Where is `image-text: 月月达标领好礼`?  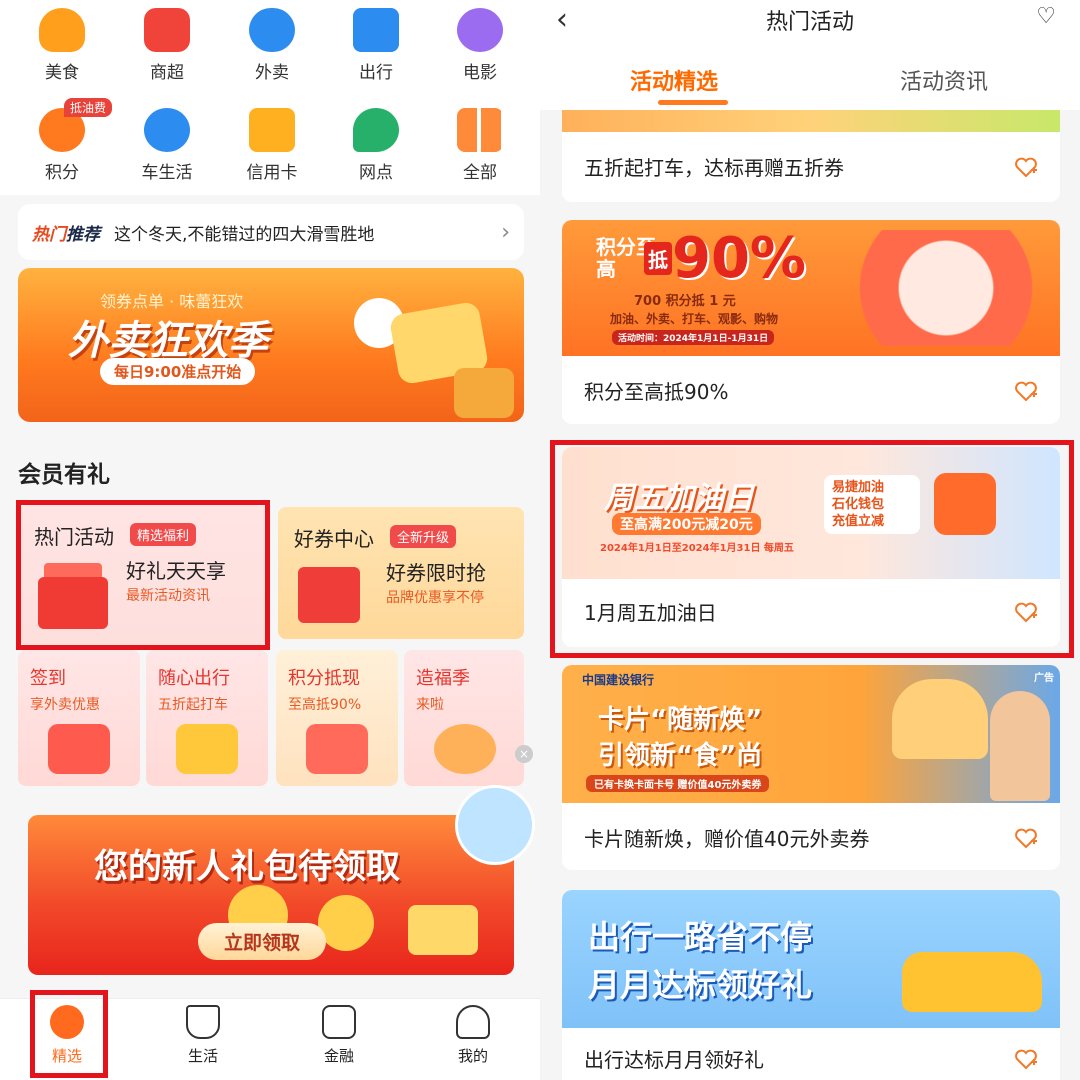
image-text: 月月达标领好礼 is located at coordinates (700, 985).